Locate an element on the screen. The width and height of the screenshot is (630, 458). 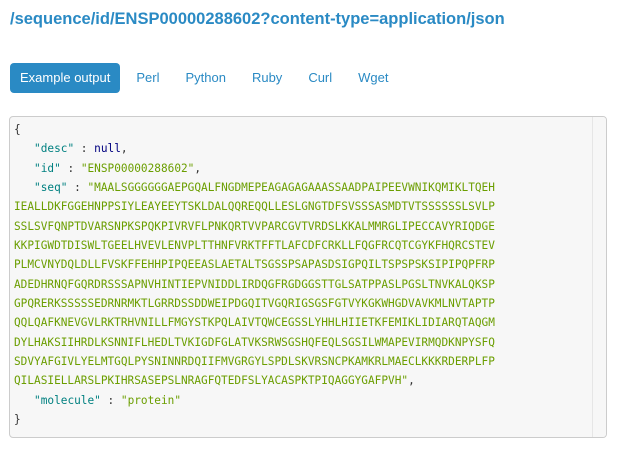
json-key-molecule: "molecule" is located at coordinates (67, 400).